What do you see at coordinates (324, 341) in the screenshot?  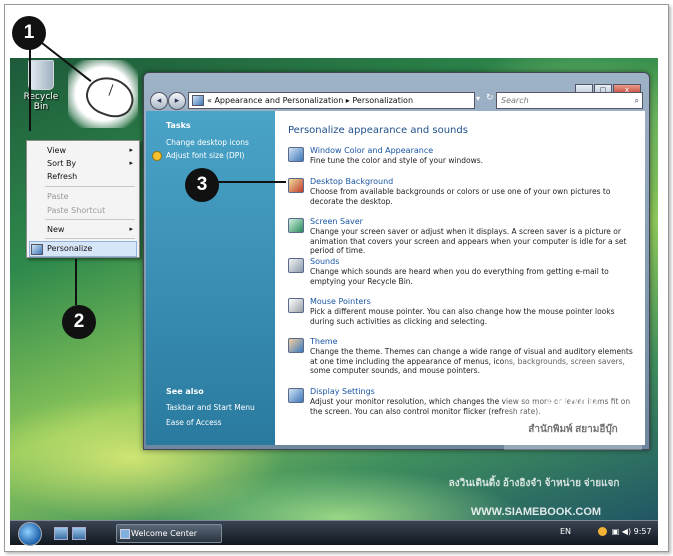 I see `link-theme: Theme` at bounding box center [324, 341].